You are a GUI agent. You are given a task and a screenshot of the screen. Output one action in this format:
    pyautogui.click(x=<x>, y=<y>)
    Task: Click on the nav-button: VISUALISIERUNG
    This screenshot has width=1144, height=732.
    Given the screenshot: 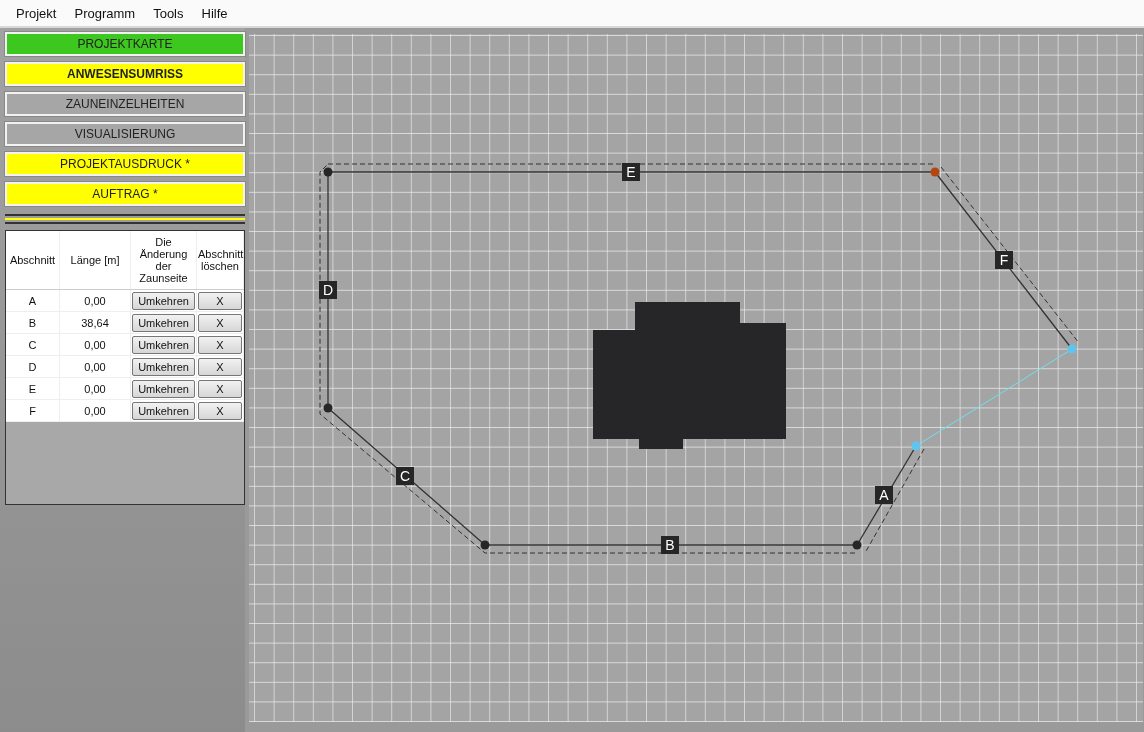 What is the action you would take?
    pyautogui.click(x=125, y=134)
    